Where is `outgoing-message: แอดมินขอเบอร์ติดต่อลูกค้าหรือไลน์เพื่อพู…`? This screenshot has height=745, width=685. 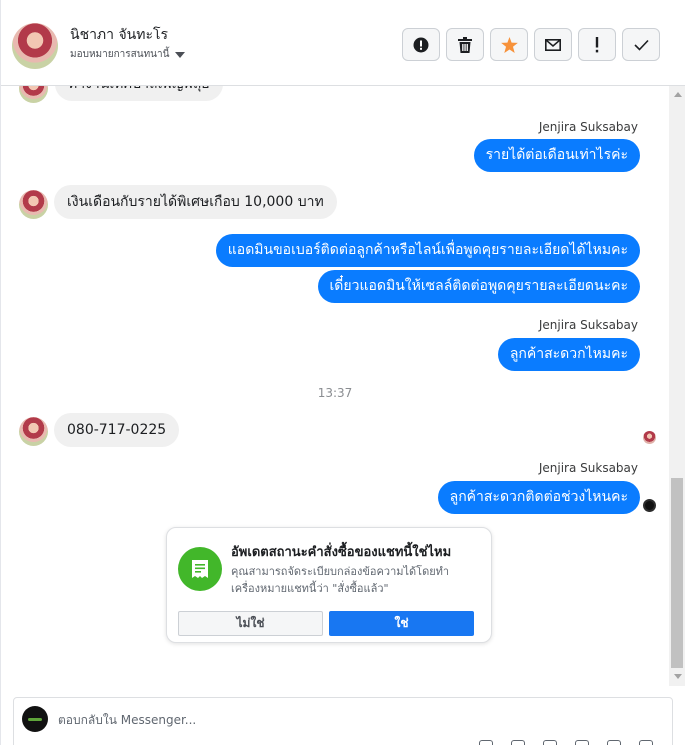 outgoing-message: แอดมินขอเบอร์ติดต่อลูกค้าหรือไลน์เพื่อพู… is located at coordinates (427, 250).